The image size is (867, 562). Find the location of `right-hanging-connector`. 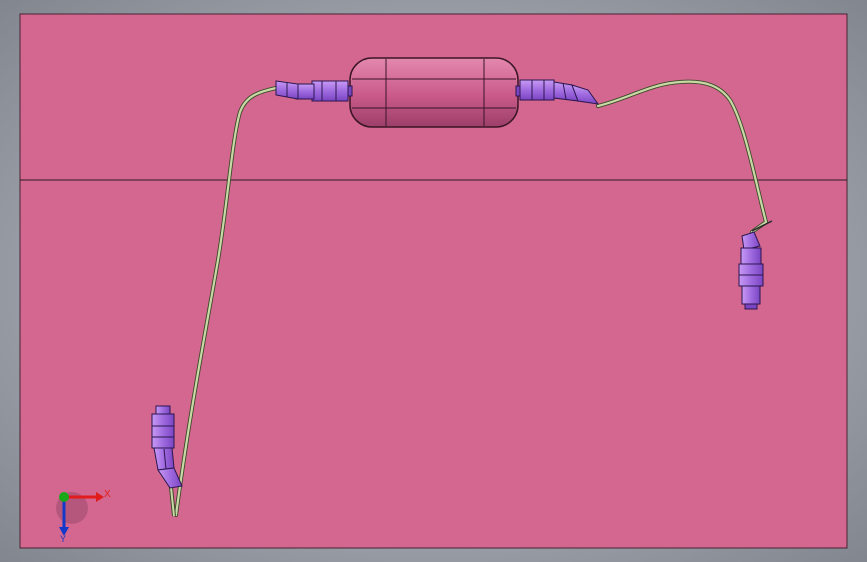

right-hanging-connector is located at coordinates (751, 270).